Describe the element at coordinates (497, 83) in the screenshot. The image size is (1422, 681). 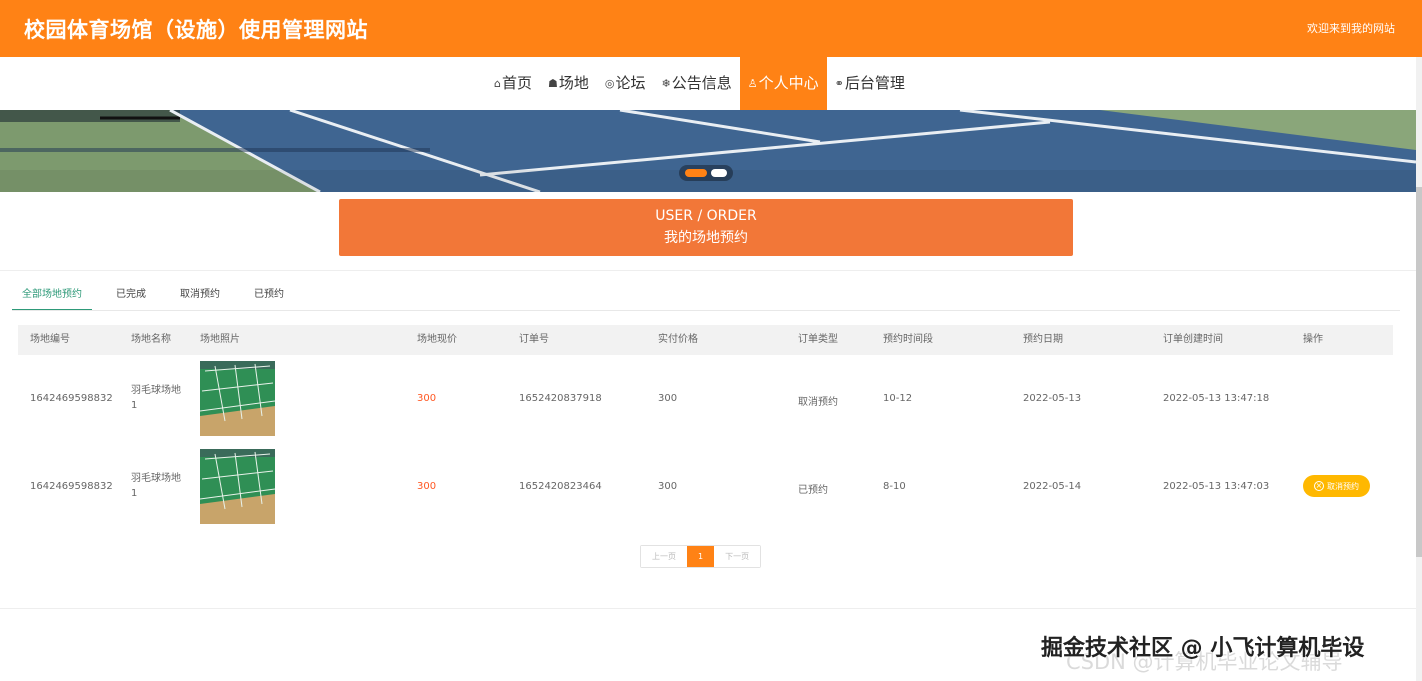
I see `home-icon: ⌂` at that location.